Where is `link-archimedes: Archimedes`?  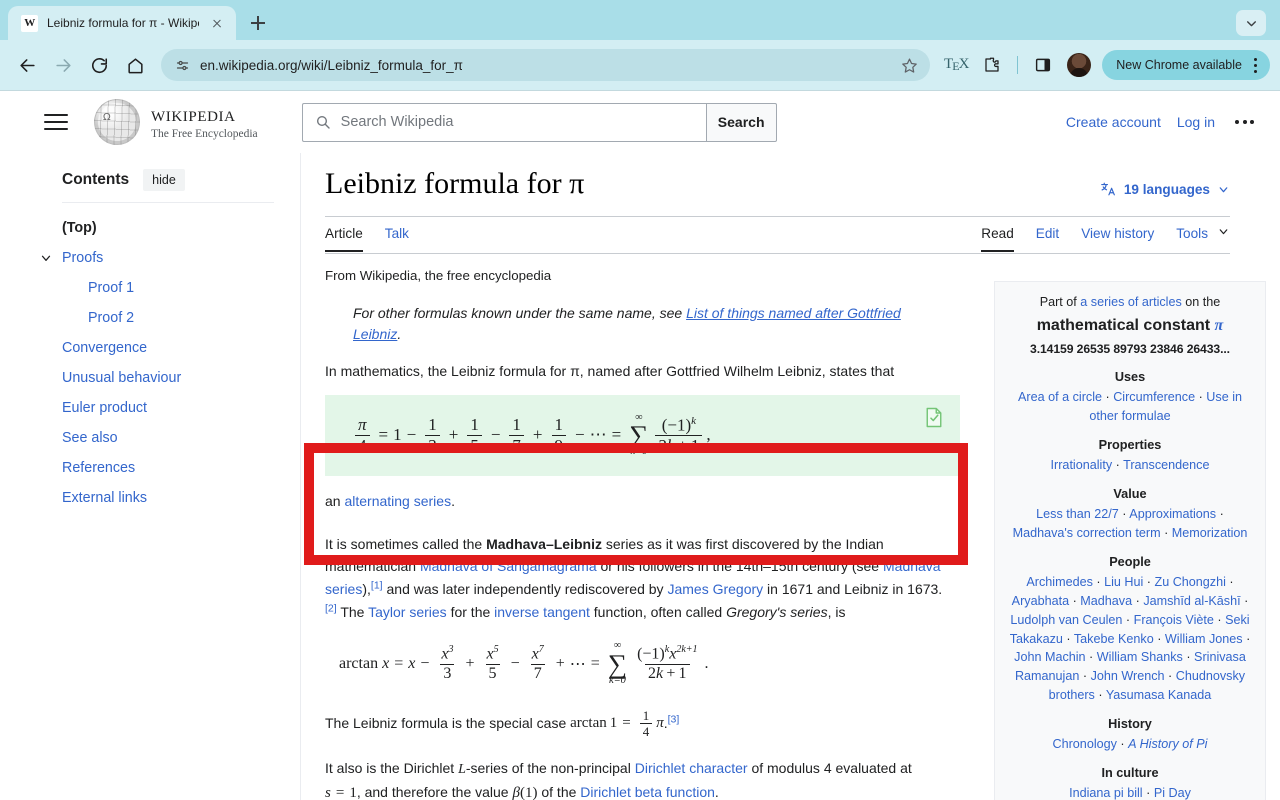 link-archimedes: Archimedes is located at coordinates (1059, 582).